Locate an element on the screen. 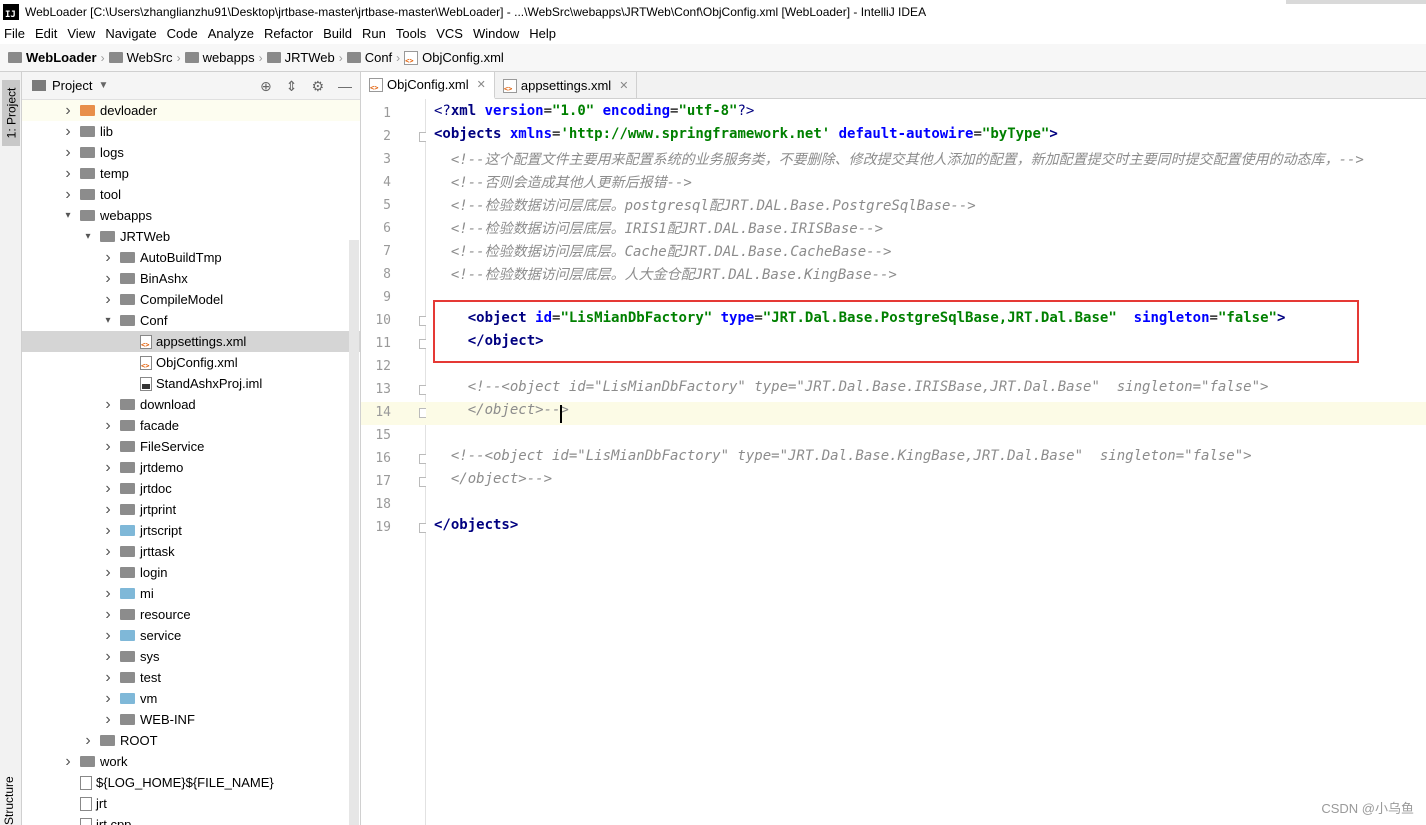  tree-item: › login is located at coordinates (191, 572).